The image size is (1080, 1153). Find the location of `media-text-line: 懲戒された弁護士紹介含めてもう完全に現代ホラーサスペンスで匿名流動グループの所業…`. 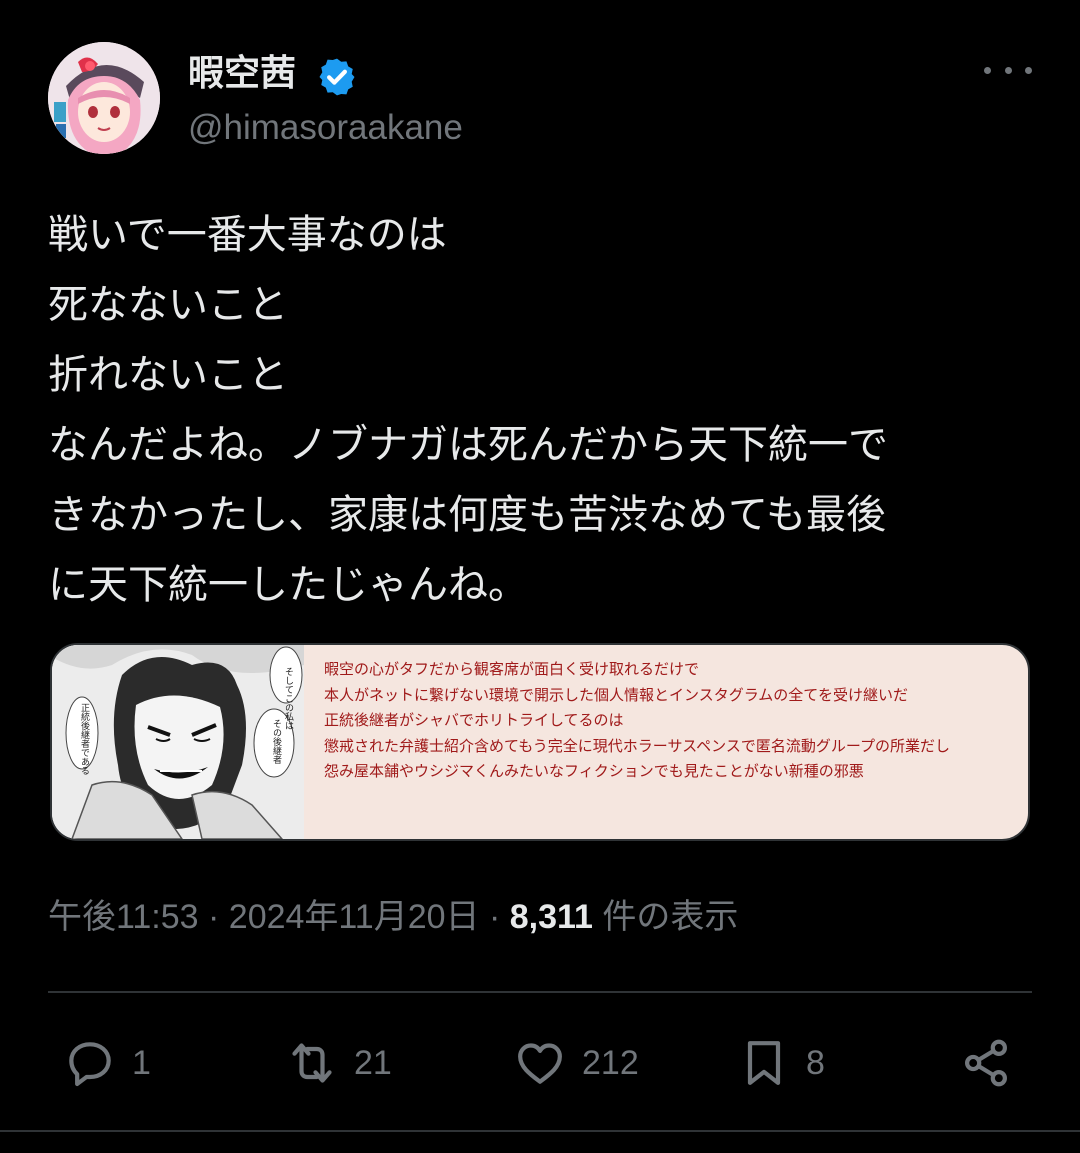

media-text-line: 懲戒された弁護士紹介含めてもう完全に現代ホラーサスペンスで匿名流動グループの所業… is located at coordinates (637, 745).